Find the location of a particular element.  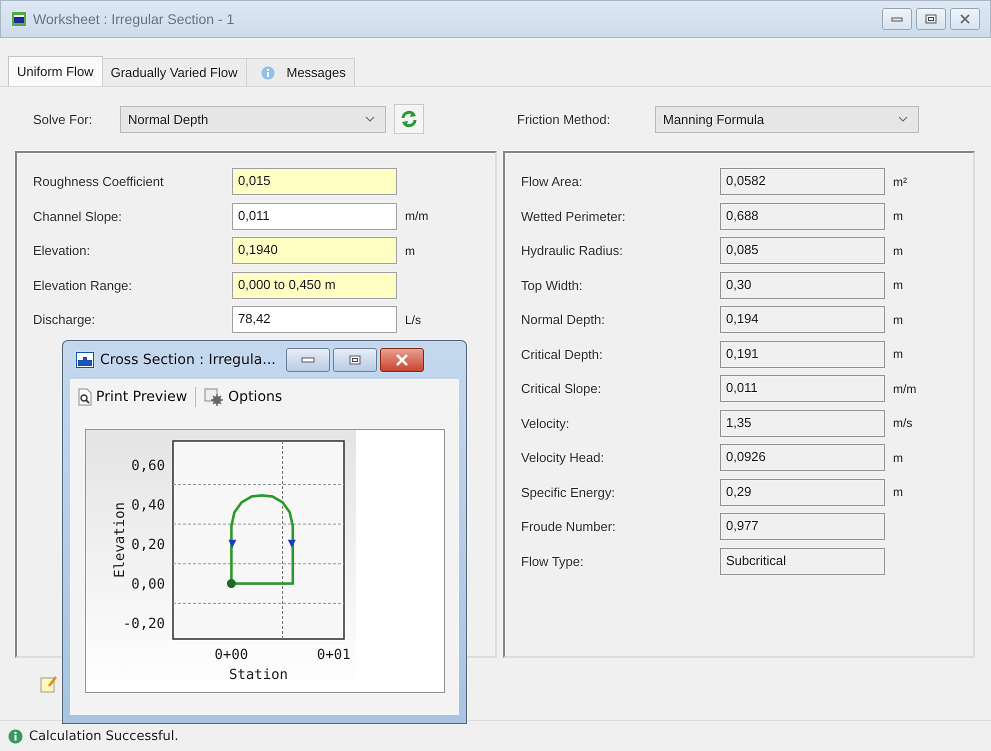

field-label: Discharge: is located at coordinates (64, 319).